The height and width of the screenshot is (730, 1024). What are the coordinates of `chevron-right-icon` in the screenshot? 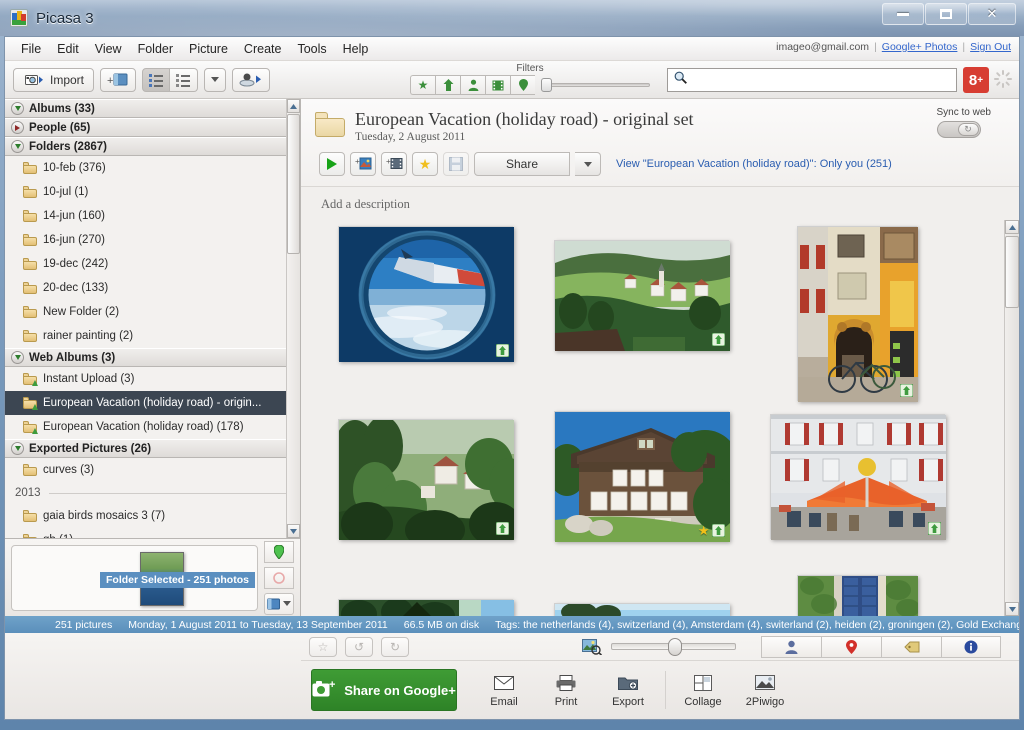 It's located at (17, 127).